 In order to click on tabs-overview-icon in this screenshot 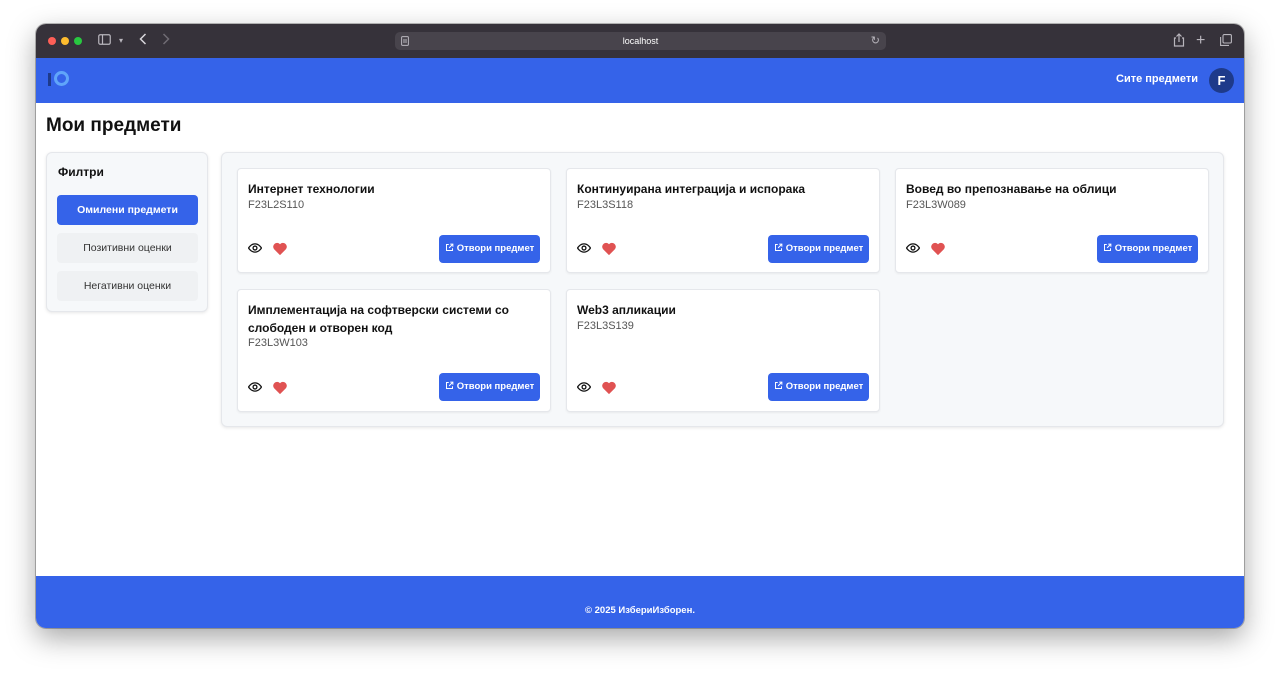, I will do `click(1226, 41)`.